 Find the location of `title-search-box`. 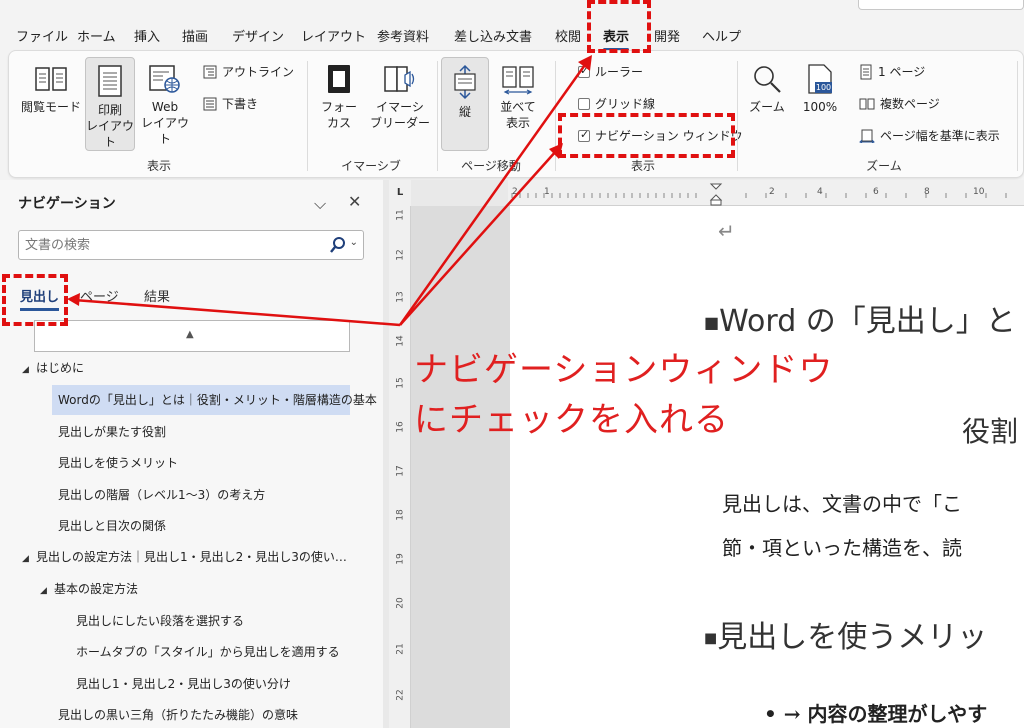

title-search-box is located at coordinates (941, 5).